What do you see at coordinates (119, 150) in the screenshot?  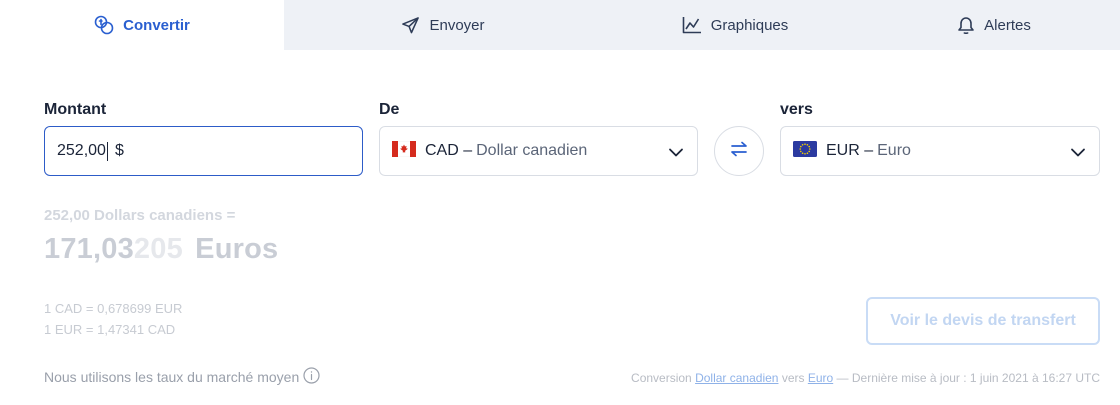 I see `amount-currency-symbol: $` at bounding box center [119, 150].